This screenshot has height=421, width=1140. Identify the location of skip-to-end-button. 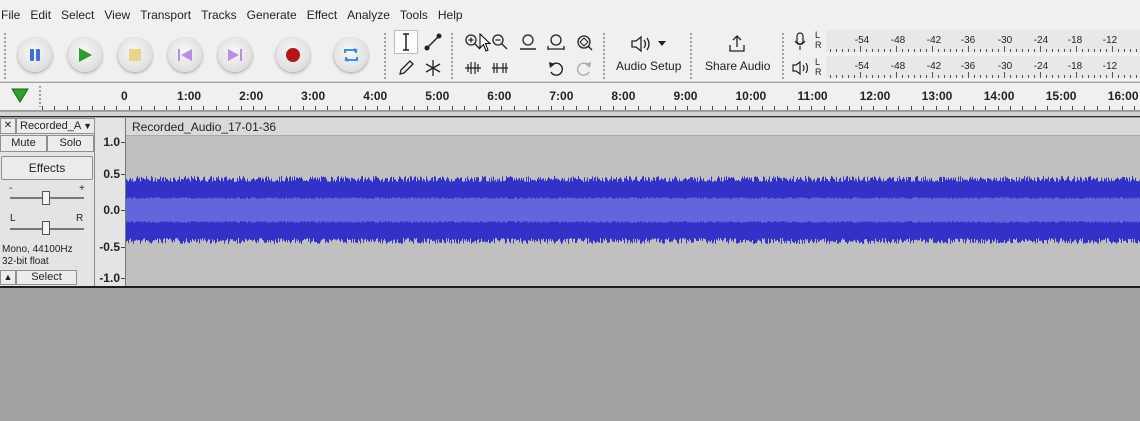
(235, 55).